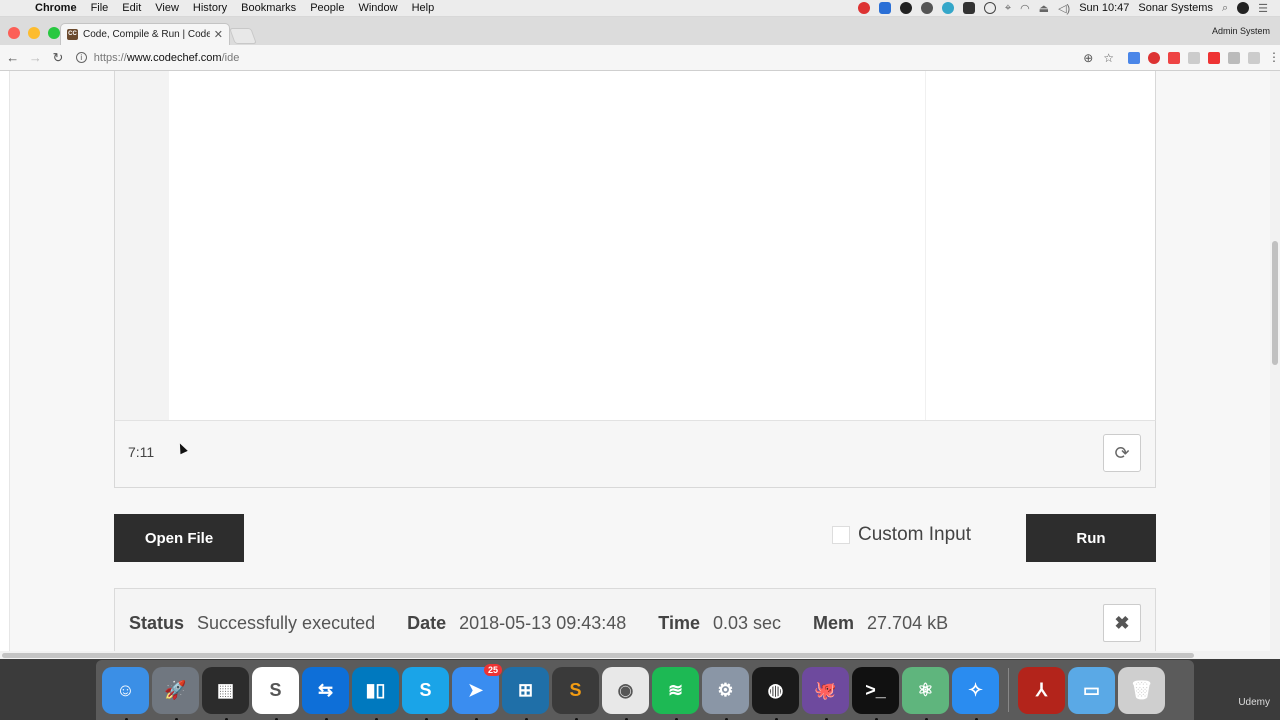  I want to click on downloads-folder-icon: ▭, so click(1091, 690).